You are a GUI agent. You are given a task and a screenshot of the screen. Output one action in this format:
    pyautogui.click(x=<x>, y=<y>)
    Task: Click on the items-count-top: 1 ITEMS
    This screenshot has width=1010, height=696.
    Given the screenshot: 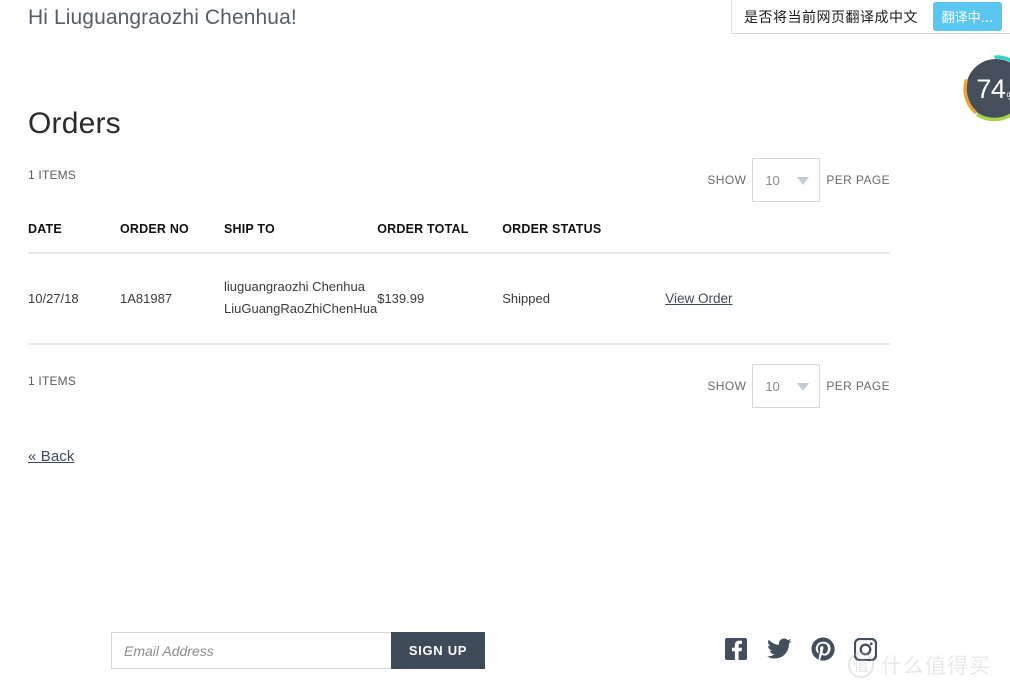 What is the action you would take?
    pyautogui.click(x=52, y=175)
    